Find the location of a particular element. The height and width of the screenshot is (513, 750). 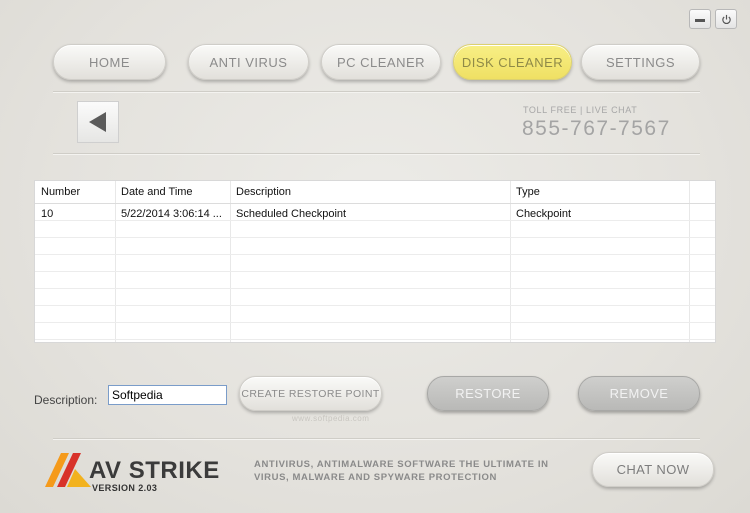

logo-strike: STRIKE is located at coordinates (174, 470).